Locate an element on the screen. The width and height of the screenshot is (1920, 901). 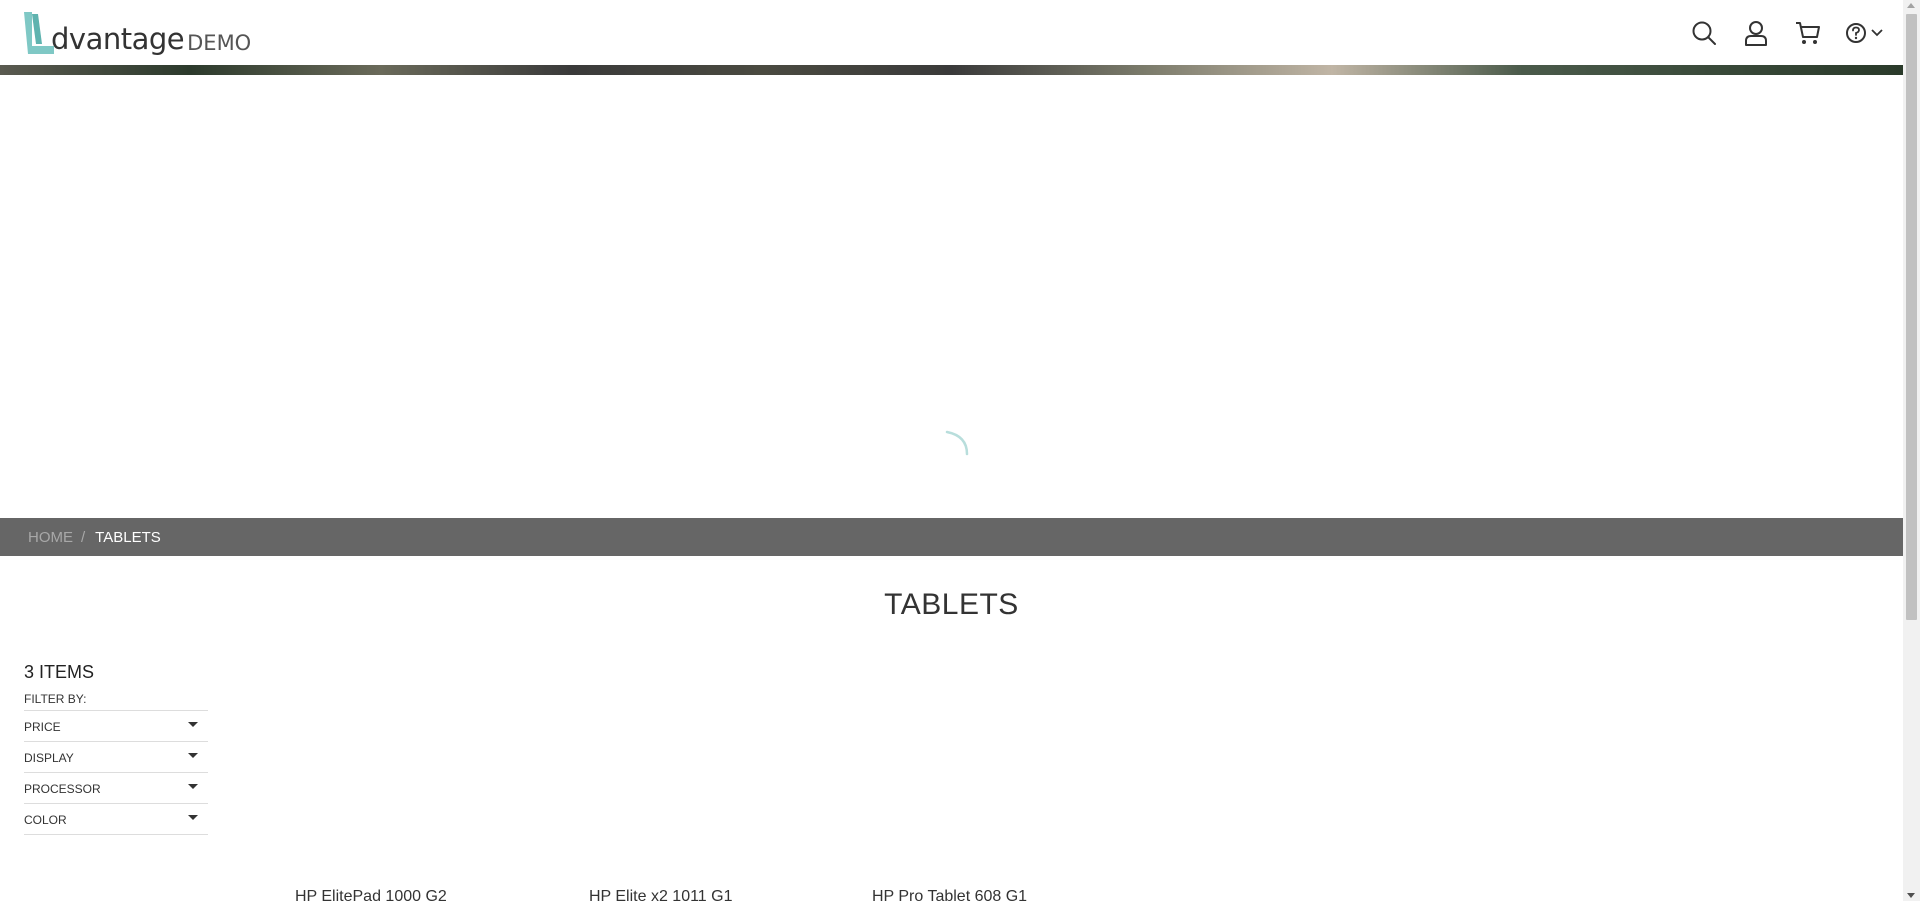
user-icon is located at coordinates (1756, 33).